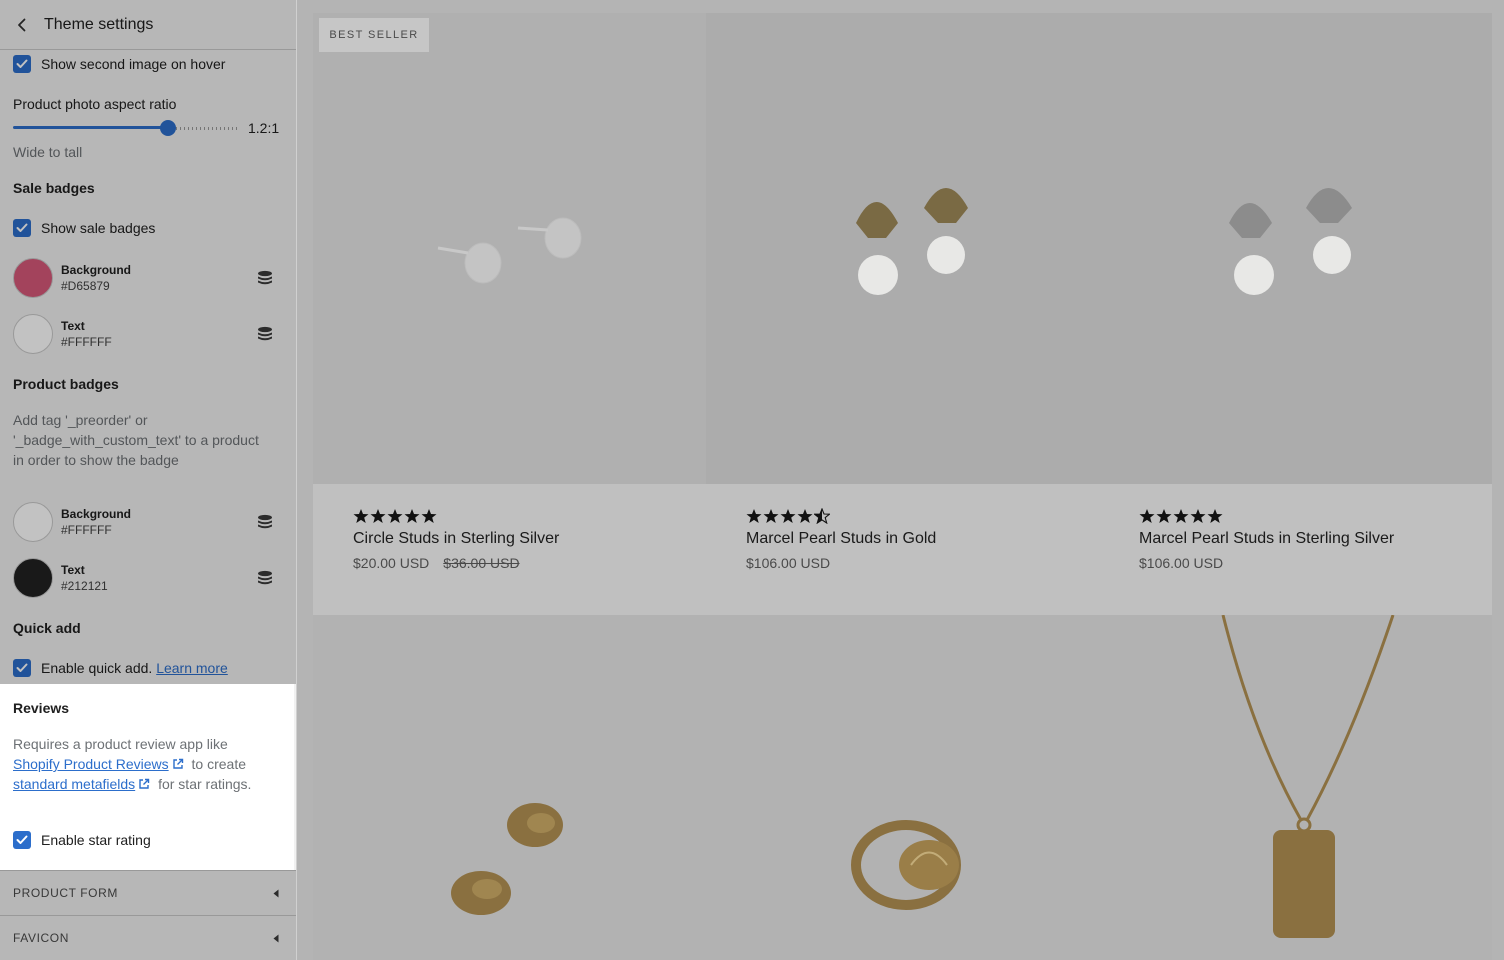  What do you see at coordinates (149, 334) in the screenshot?
I see `sale-badge-text-setting: Text #FFFFFF` at bounding box center [149, 334].